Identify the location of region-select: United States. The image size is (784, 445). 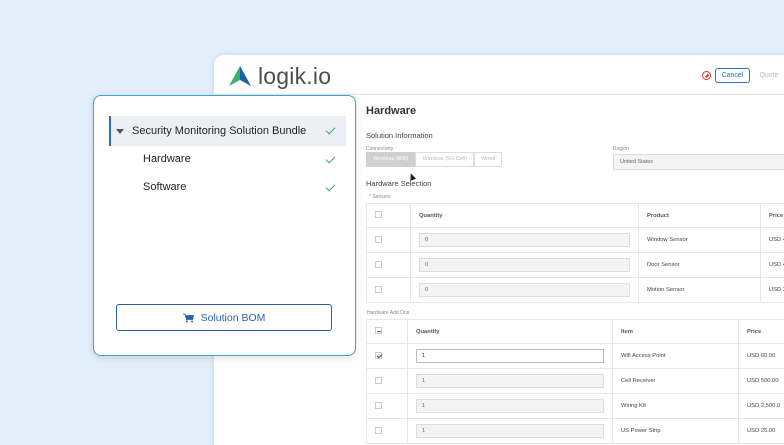
(698, 162).